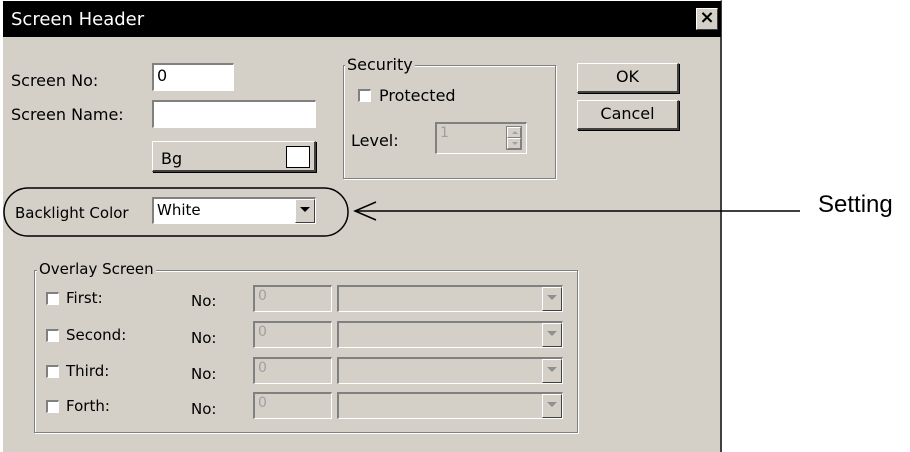 Image resolution: width=910 pixels, height=452 pixels. Describe the element at coordinates (96, 335) in the screenshot. I see `second-label: Second:` at that location.